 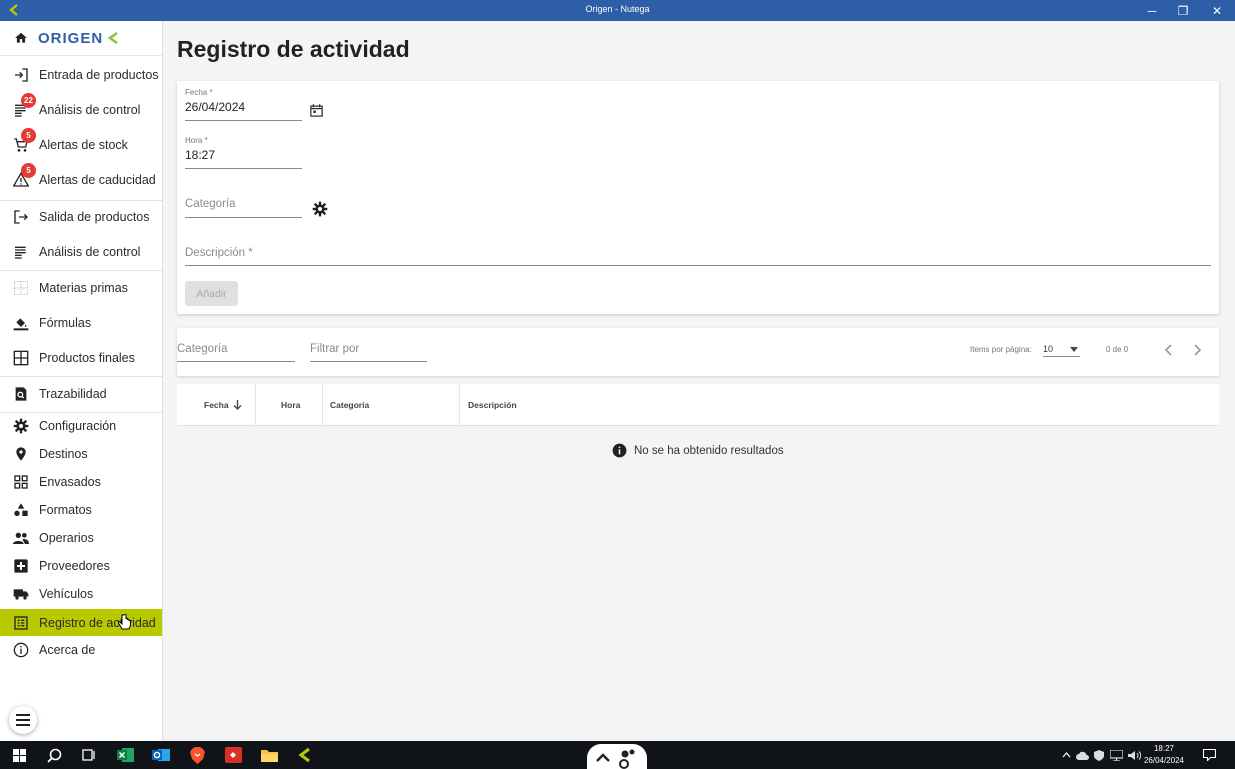 What do you see at coordinates (236, 351) in the screenshot?
I see `category-filter-input: Categoría` at bounding box center [236, 351].